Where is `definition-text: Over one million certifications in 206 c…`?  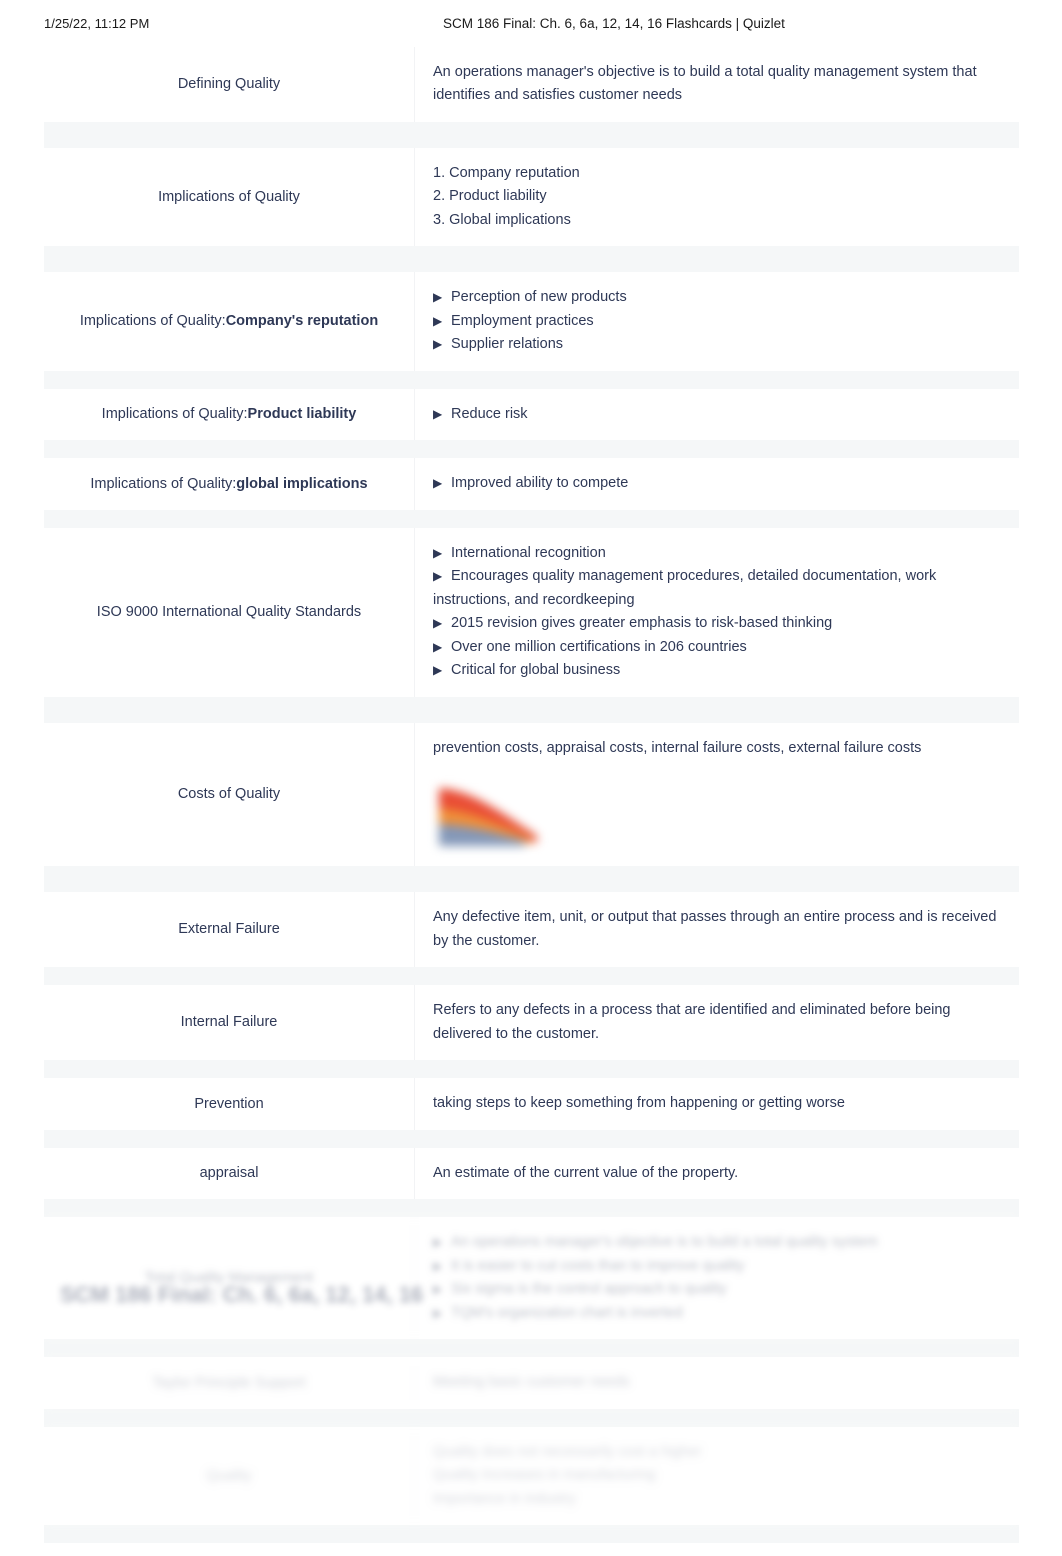 definition-text: Over one million certifications in 206 c… is located at coordinates (599, 646).